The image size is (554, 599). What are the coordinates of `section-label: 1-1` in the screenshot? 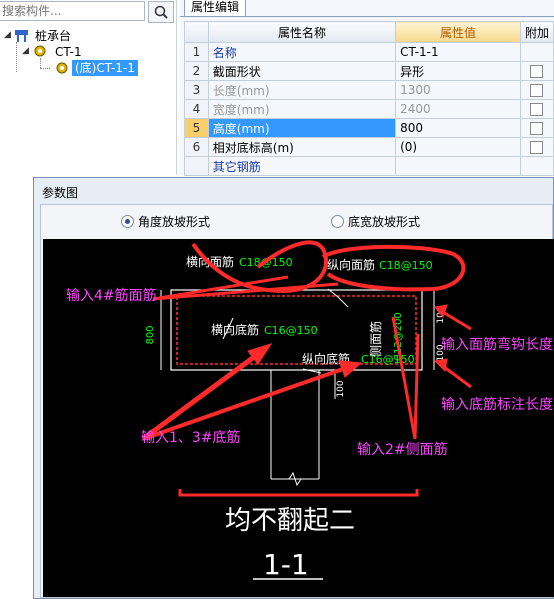 It's located at (286, 564).